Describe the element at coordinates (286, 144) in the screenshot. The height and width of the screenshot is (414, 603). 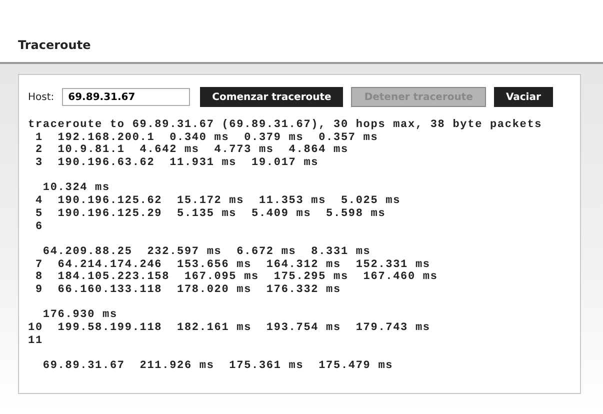
I see `traceroute-output: traceroute to 69.89.31.67 (69.89.31.67), 30 hops max, 38 byte packets 1 192.168.200.1 0.340 ms 0.379 ms 0.357 ms 2 10.9.81.1 4.642 ms 4.773 ms 4.864 ms 3 190.196.63.62 11.931 ms 19.017 ms` at that location.